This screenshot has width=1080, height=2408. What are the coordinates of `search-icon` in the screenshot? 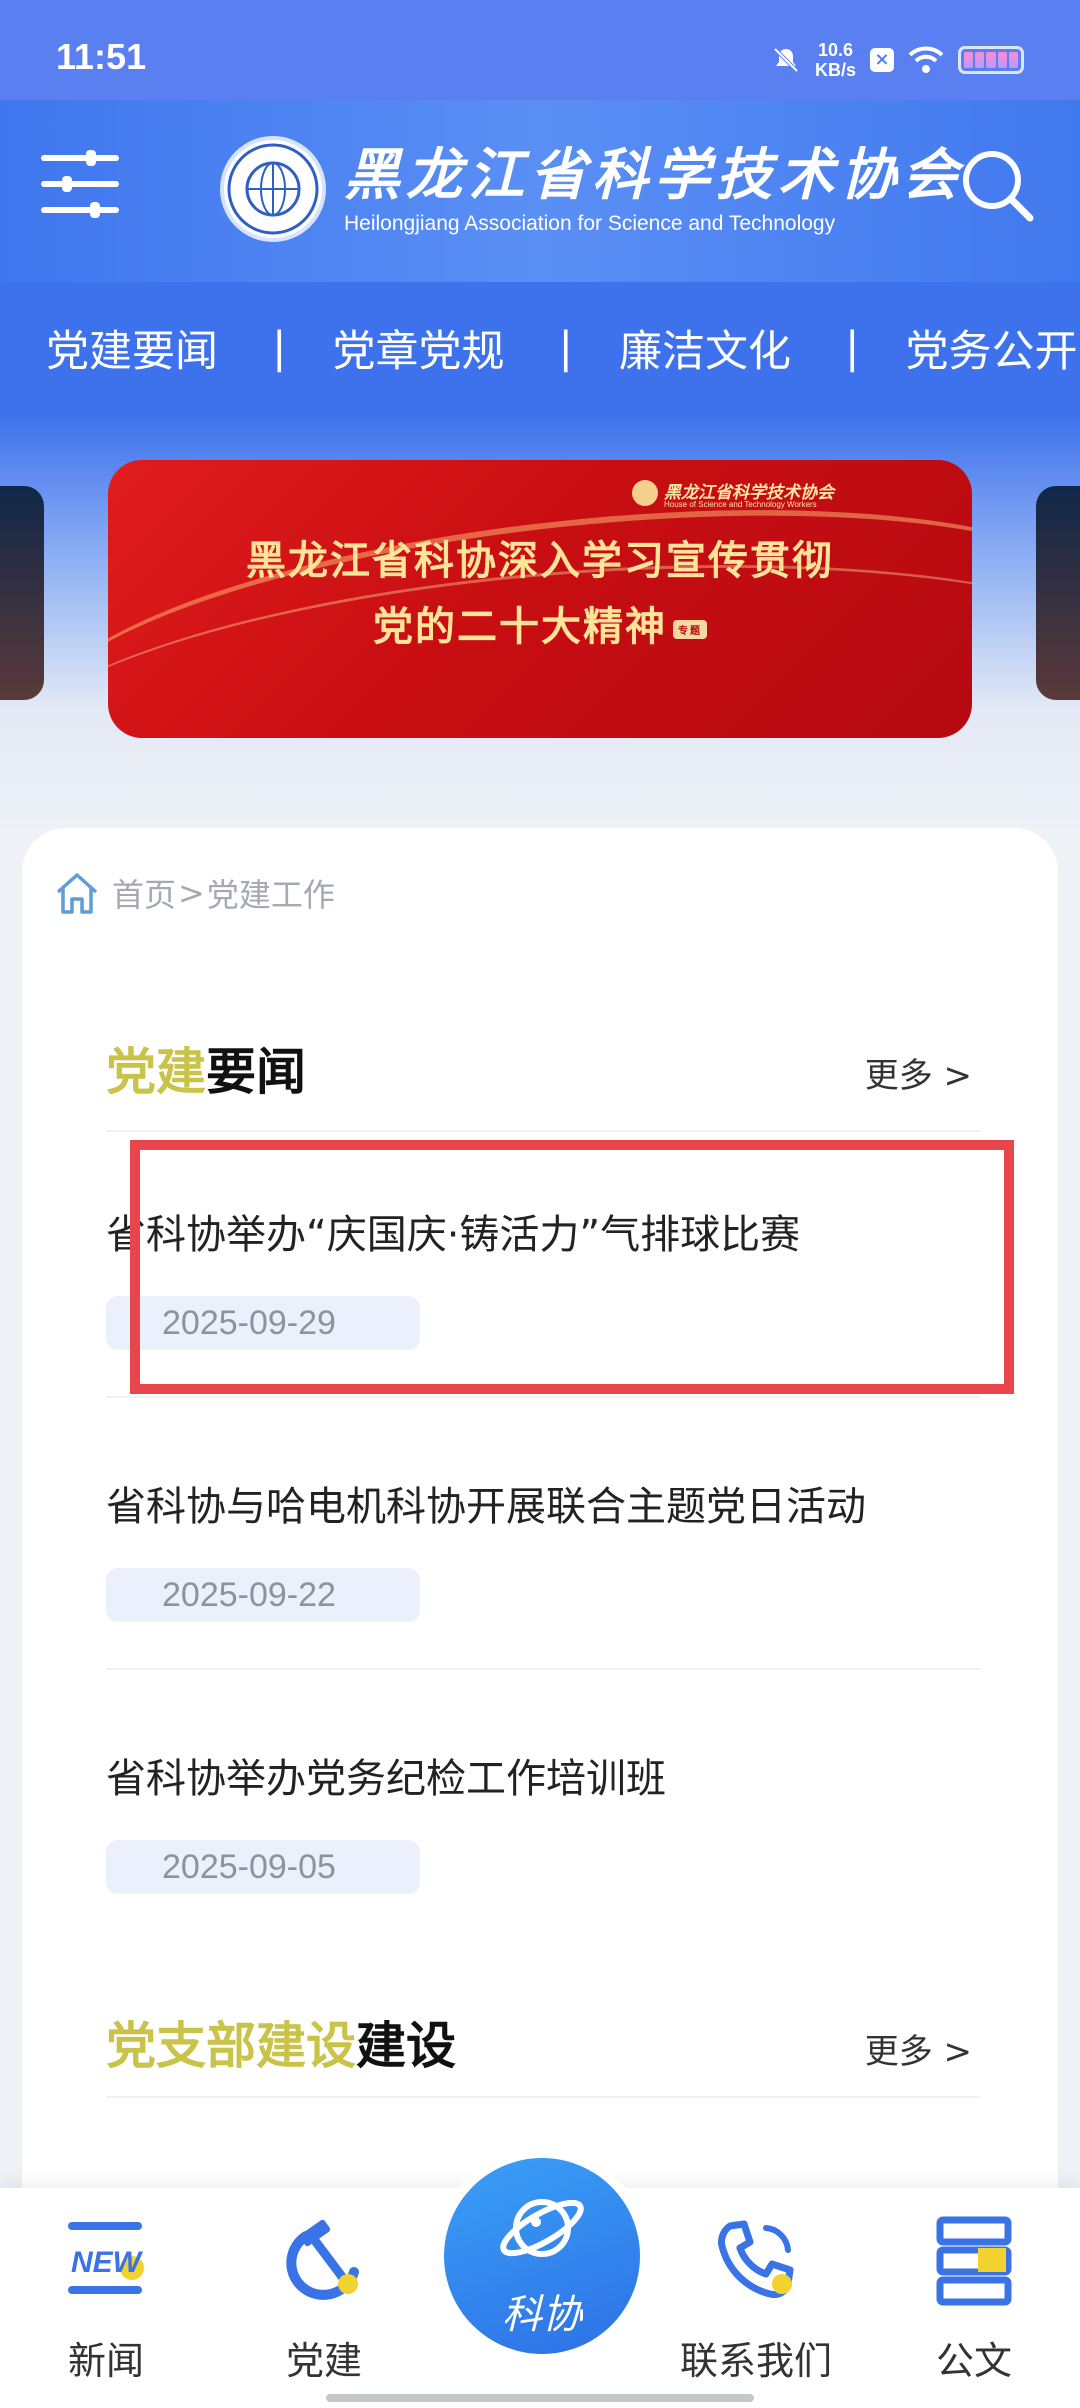 It's located at (998, 186).